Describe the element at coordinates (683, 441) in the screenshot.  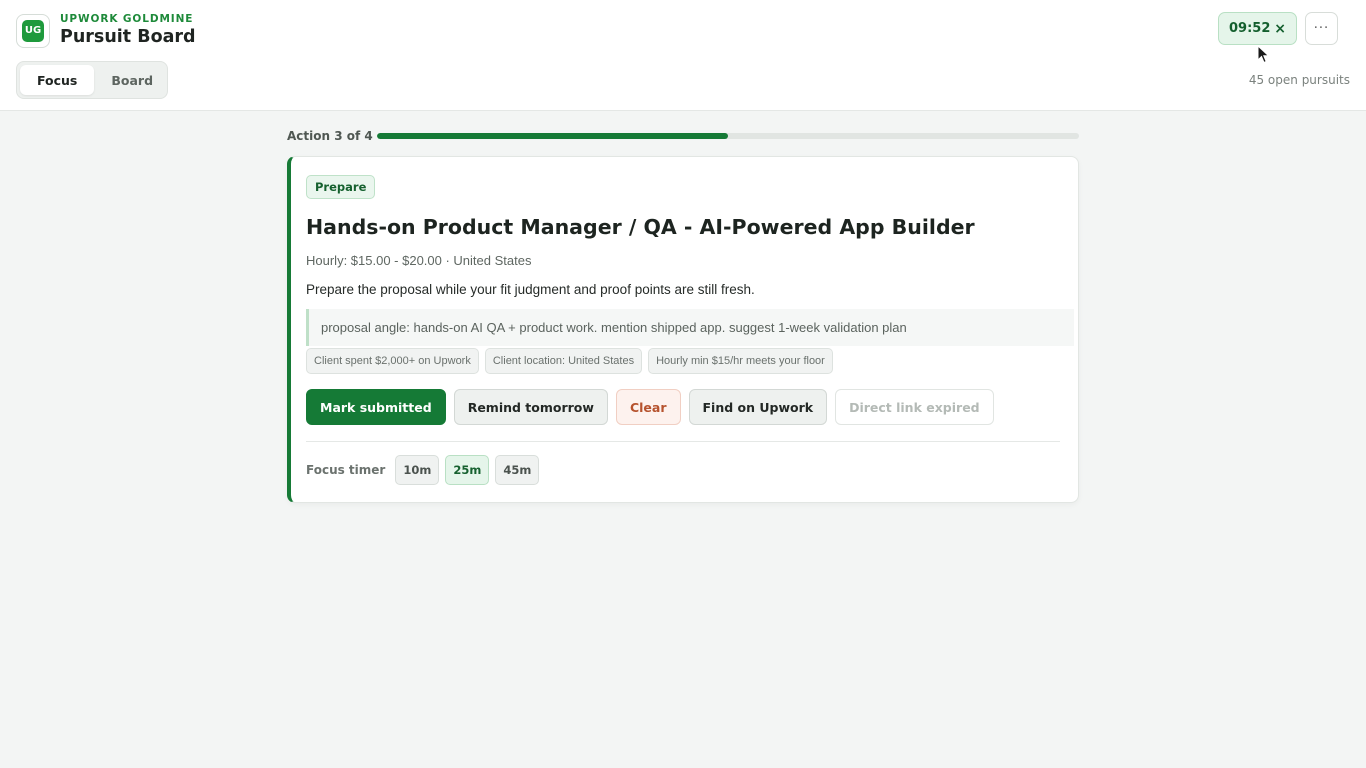
I see `divider` at that location.